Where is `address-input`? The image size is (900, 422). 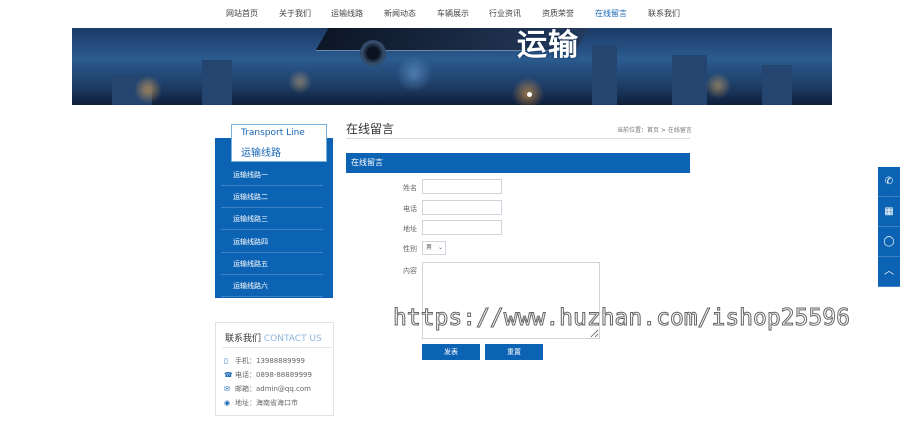 address-input is located at coordinates (462, 227).